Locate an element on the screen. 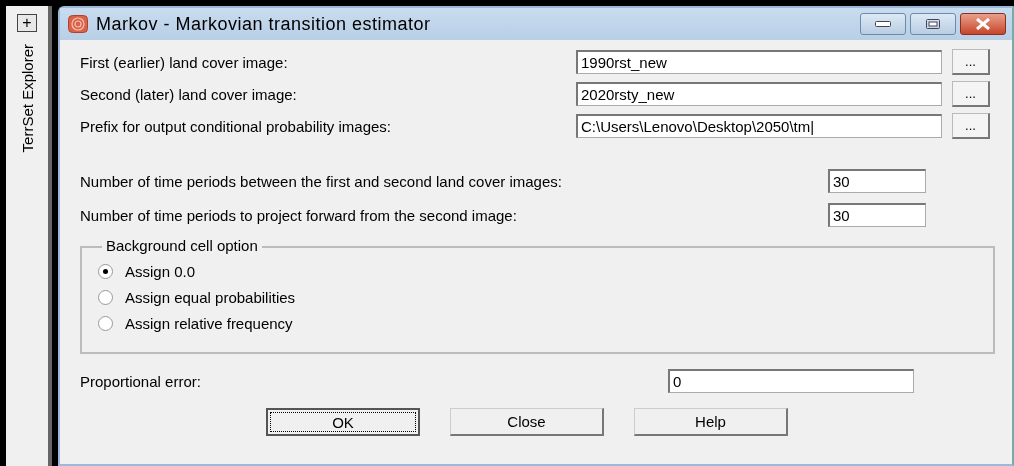  minimize-button is located at coordinates (883, 24).